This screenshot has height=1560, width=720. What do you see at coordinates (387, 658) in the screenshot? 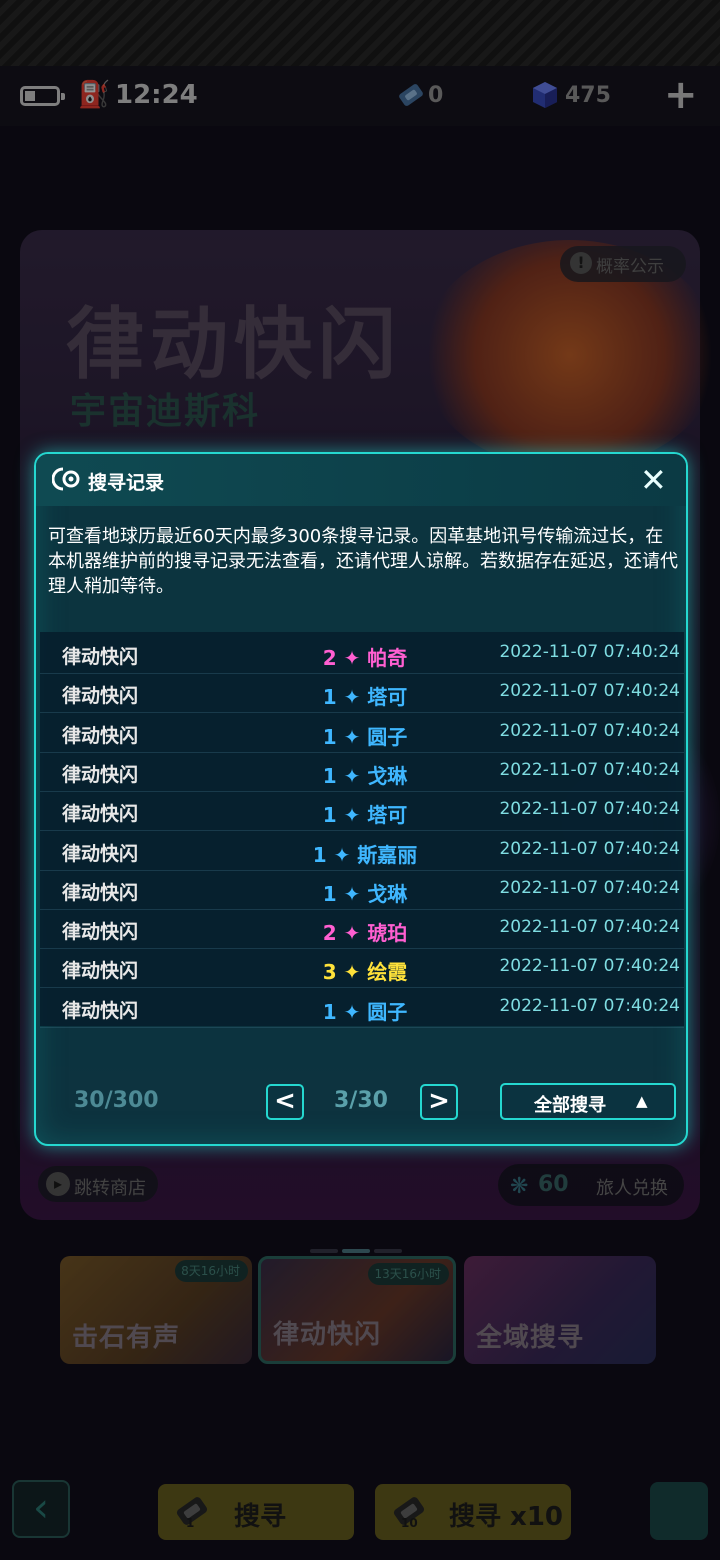
I see `record-character: 帕奇` at bounding box center [387, 658].